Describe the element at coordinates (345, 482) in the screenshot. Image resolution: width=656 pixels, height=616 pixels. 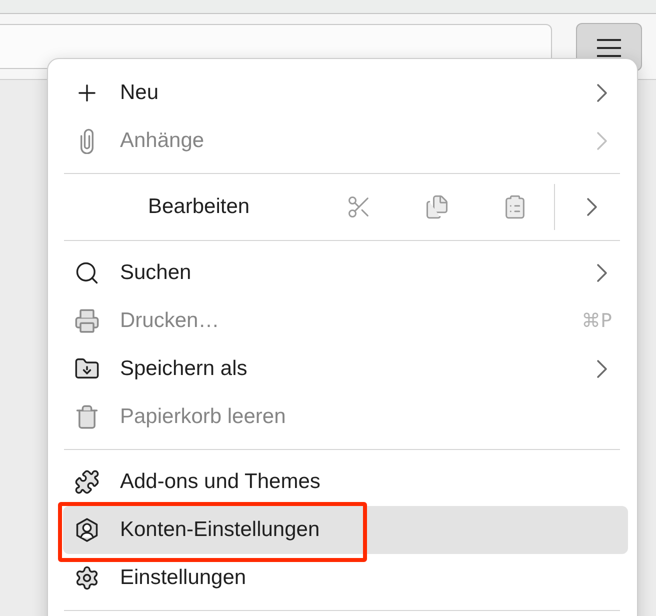
I see `menu-item: Add-ons und Themes` at that location.